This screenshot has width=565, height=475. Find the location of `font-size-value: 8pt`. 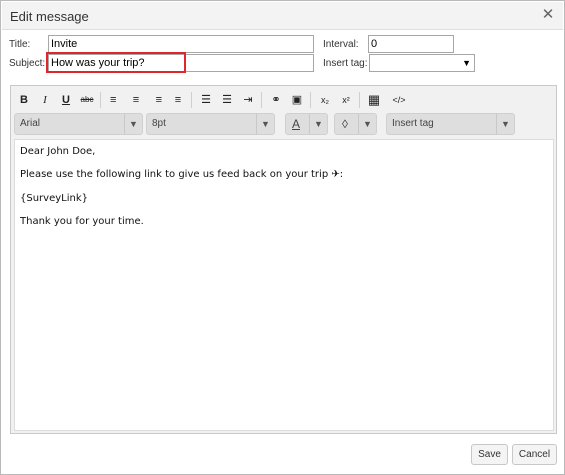

font-size-value: 8pt is located at coordinates (159, 123).